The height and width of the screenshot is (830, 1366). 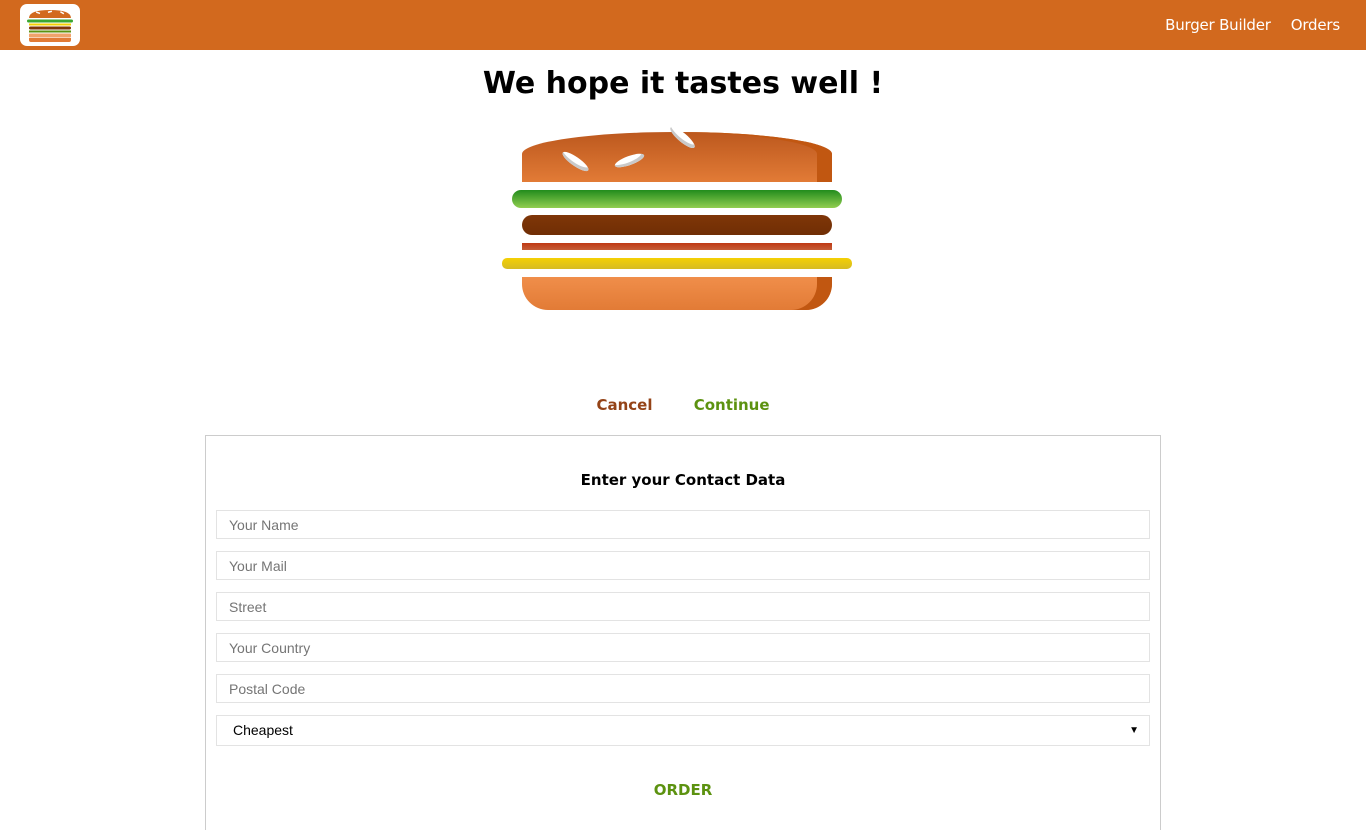 I want to click on order-button: ORDER, so click(x=683, y=790).